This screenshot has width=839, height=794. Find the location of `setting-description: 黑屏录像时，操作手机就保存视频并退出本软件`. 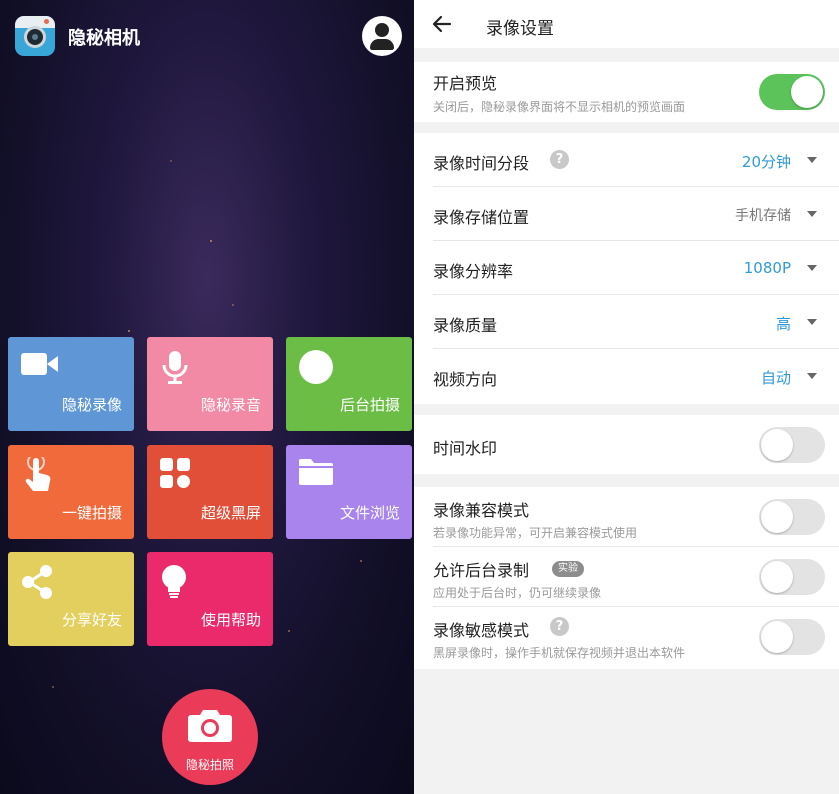

setting-description: 黑屏录像时，操作手机就保存视频并退出本软件 is located at coordinates (559, 653).